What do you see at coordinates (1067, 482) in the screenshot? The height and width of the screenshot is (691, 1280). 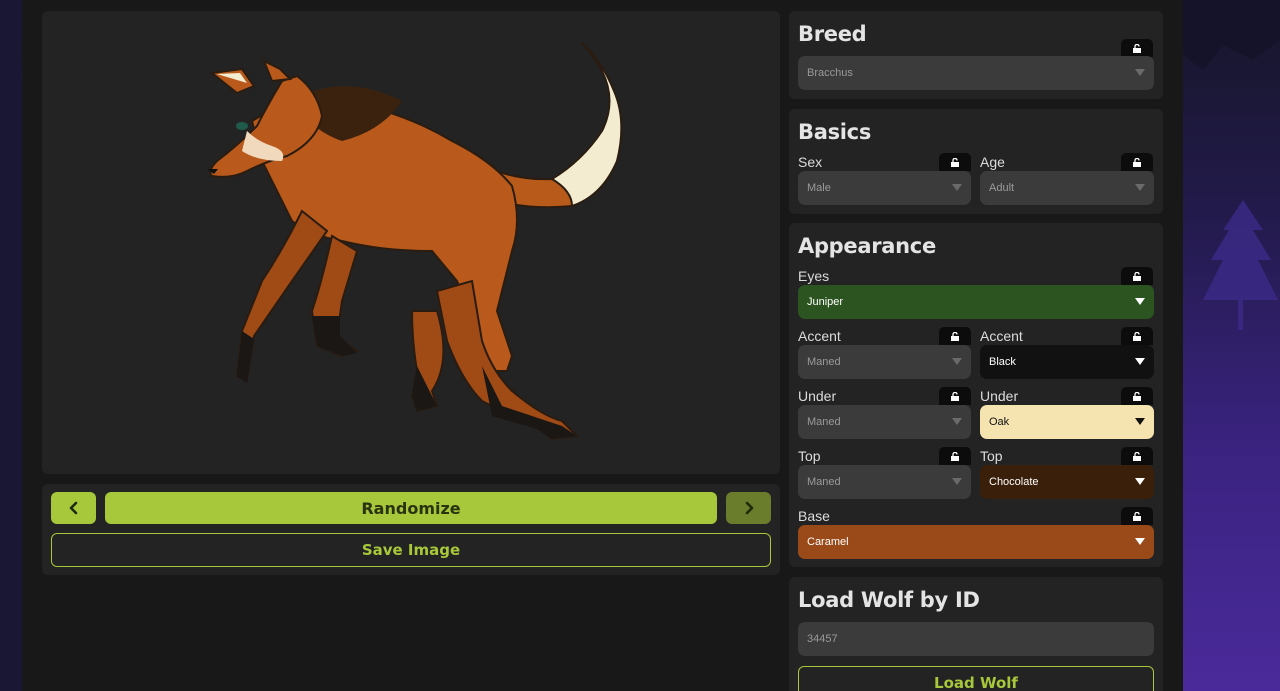 I see `top-color-select: Chocolate` at bounding box center [1067, 482].